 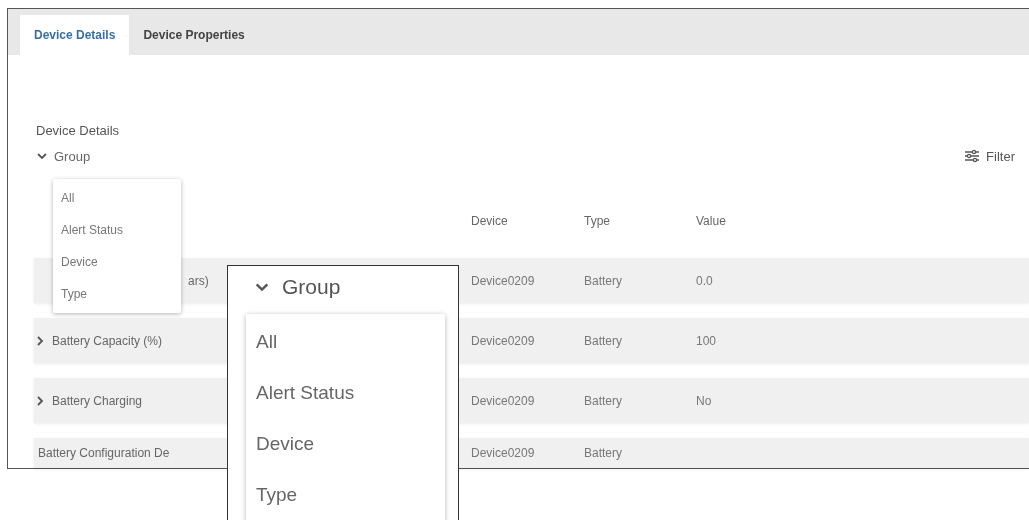 What do you see at coordinates (104, 453) in the screenshot?
I see `row-name: Battery Configuration De` at bounding box center [104, 453].